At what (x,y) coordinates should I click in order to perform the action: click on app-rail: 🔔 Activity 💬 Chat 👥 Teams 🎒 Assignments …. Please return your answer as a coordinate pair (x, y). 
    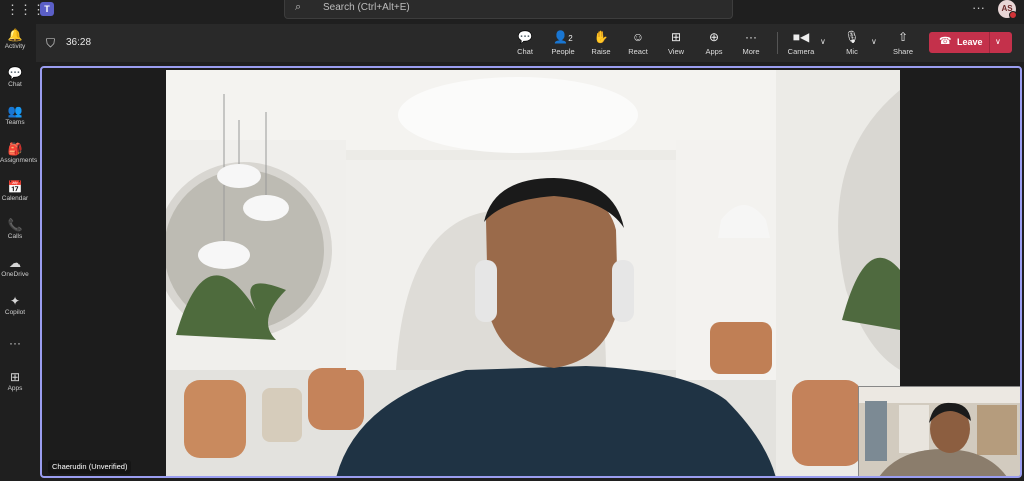
    Looking at the image, I should click on (19, 251).